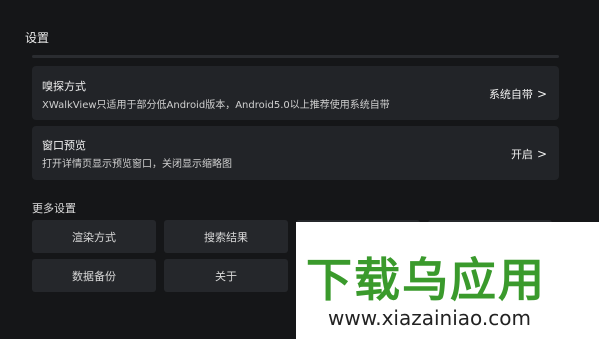 The image size is (599, 339). I want to click on more-settings-title: 更多设置, so click(54, 208).